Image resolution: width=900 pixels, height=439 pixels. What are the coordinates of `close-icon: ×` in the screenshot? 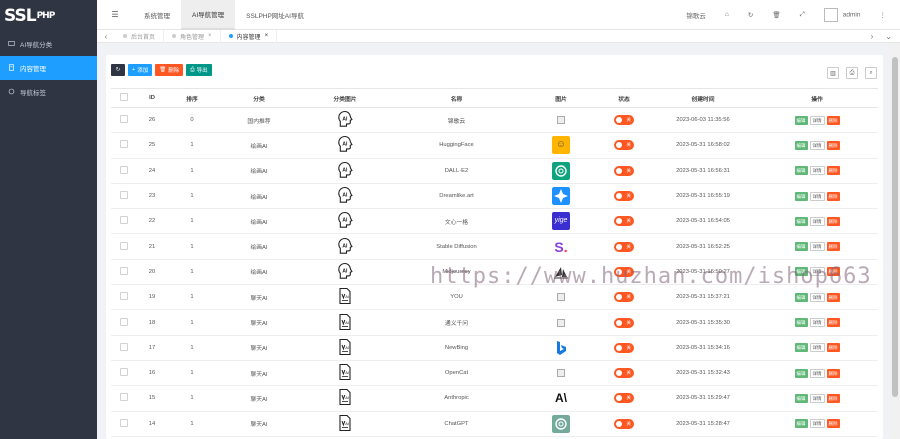 It's located at (210, 36).